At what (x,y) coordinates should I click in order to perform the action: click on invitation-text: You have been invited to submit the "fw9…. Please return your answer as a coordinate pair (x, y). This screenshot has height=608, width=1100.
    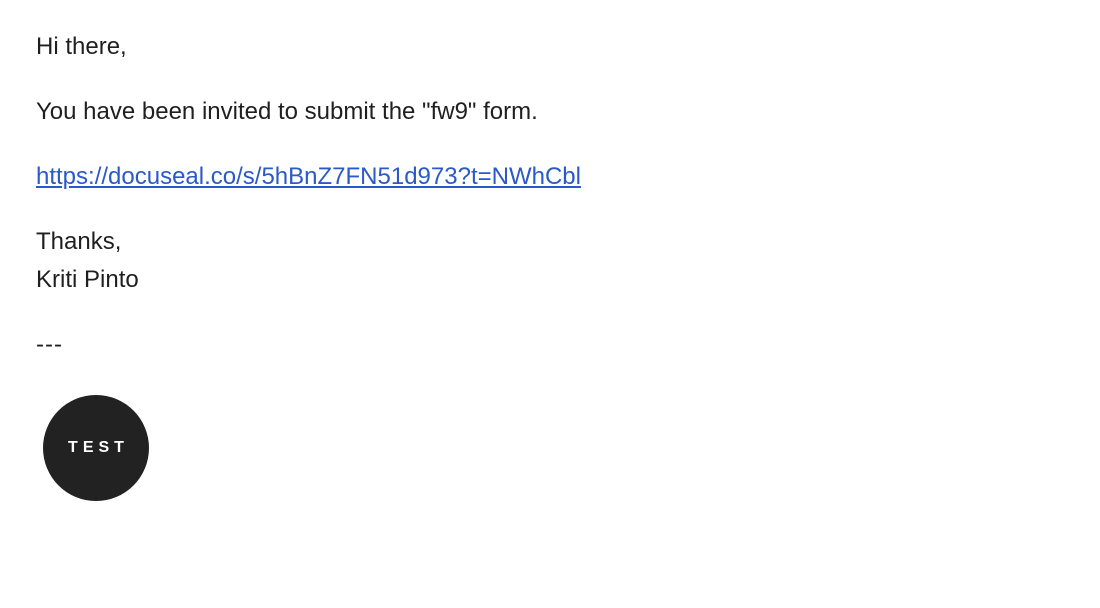
    Looking at the image, I should click on (287, 111).